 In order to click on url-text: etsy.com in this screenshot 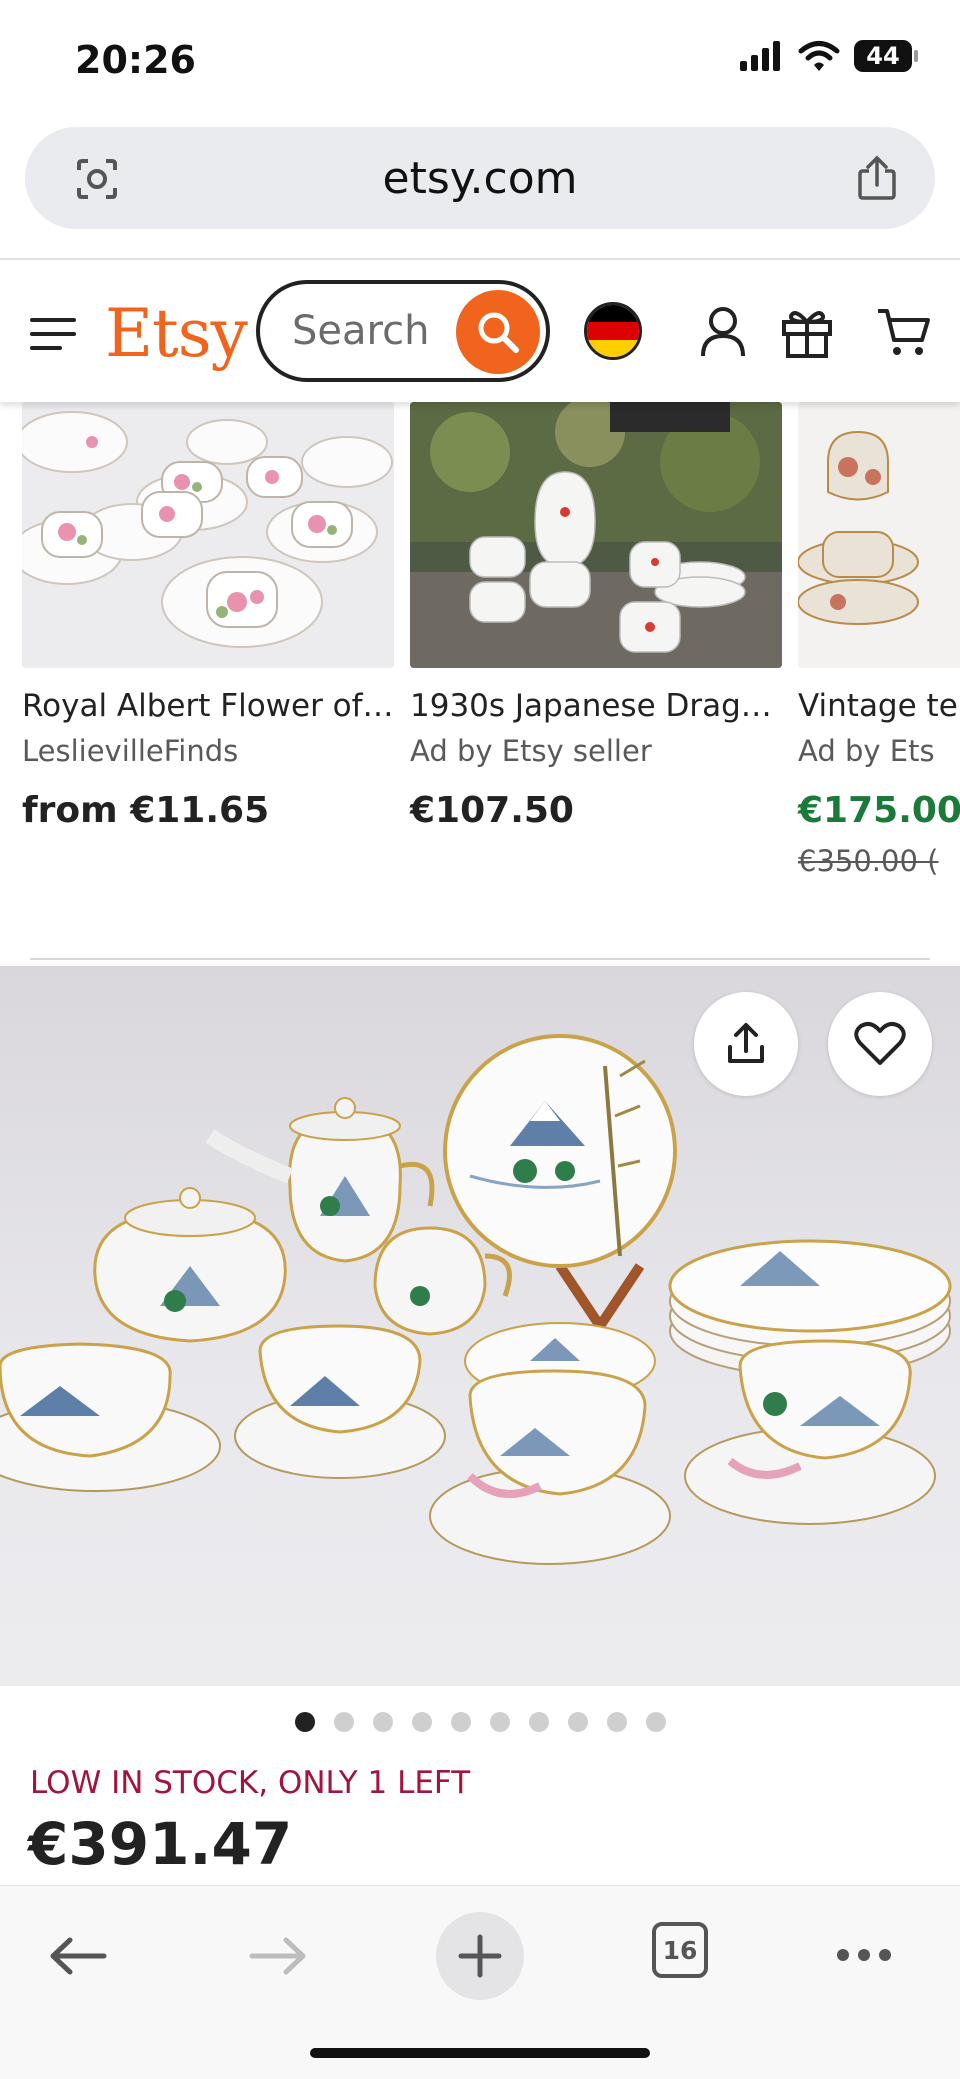, I will do `click(480, 178)`.